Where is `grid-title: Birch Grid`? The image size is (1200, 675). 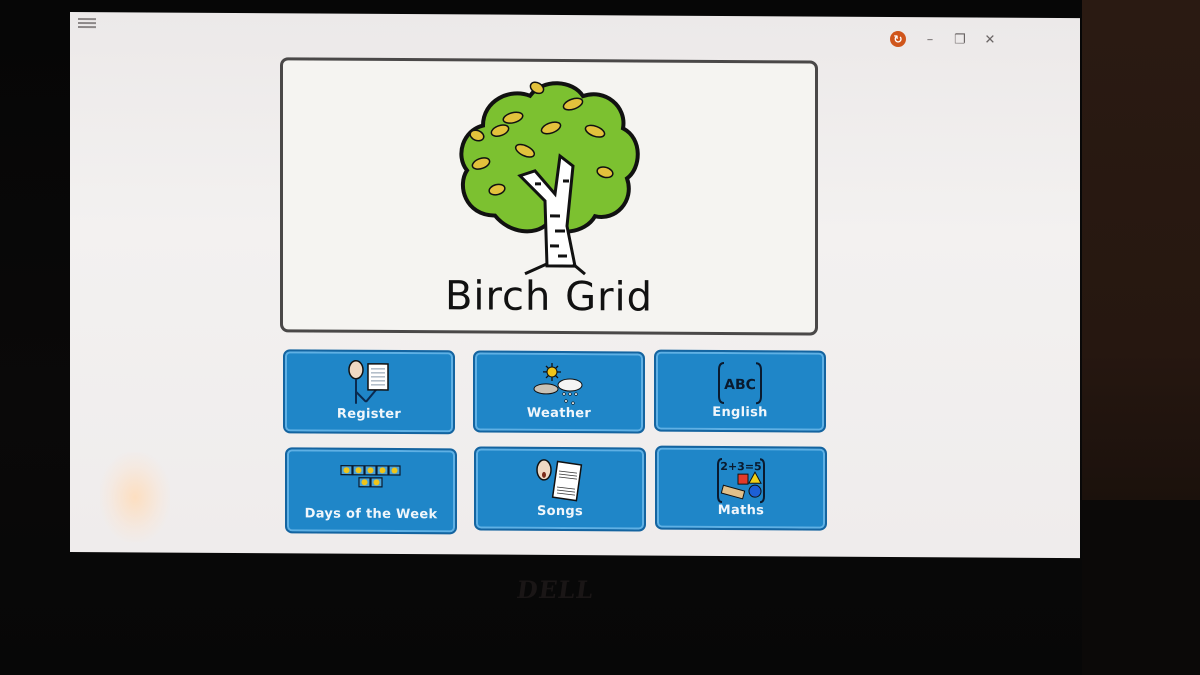 grid-title: Birch Grid is located at coordinates (549, 297).